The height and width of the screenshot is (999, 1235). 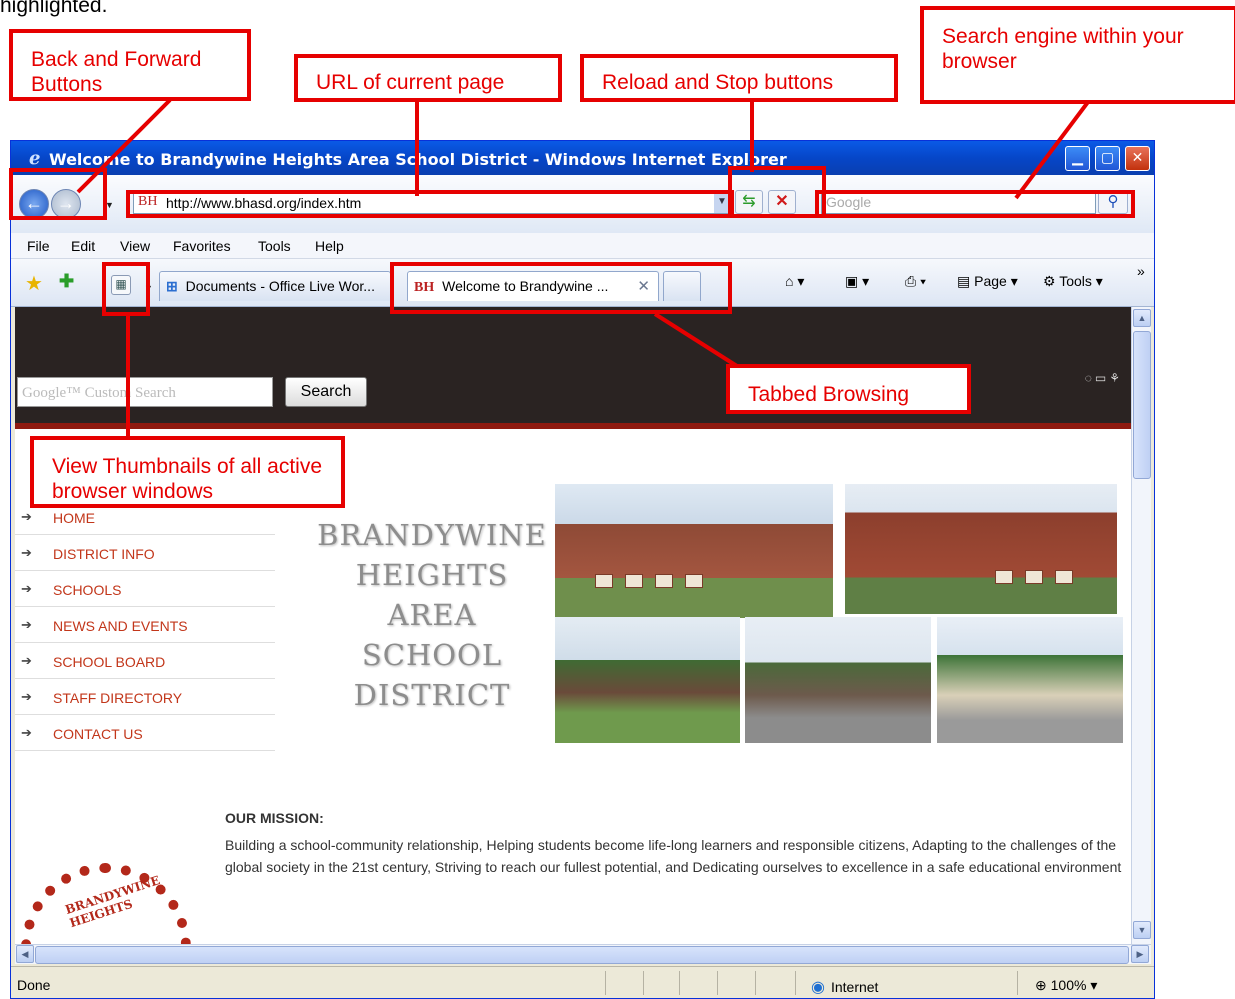 I want to click on history-dropdown-icon: ▼, so click(x=109, y=205).